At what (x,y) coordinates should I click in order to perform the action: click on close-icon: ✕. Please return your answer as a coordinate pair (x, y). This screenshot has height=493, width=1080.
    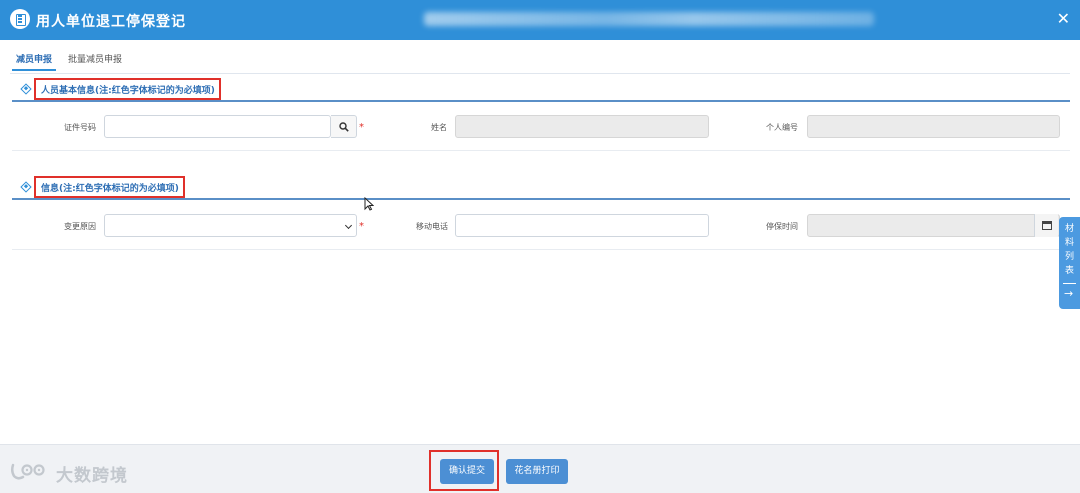
    Looking at the image, I should click on (1063, 18).